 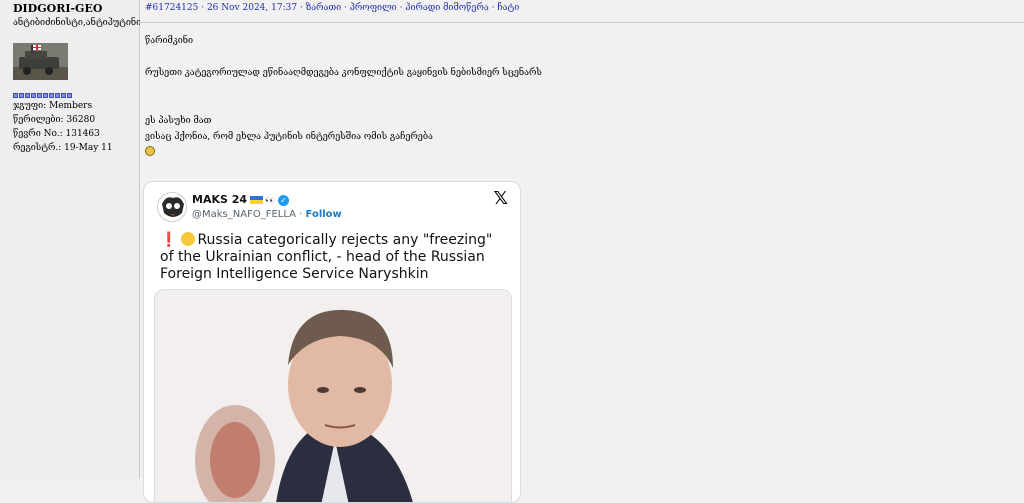 What do you see at coordinates (582, 22) in the screenshot?
I see `divider` at bounding box center [582, 22].